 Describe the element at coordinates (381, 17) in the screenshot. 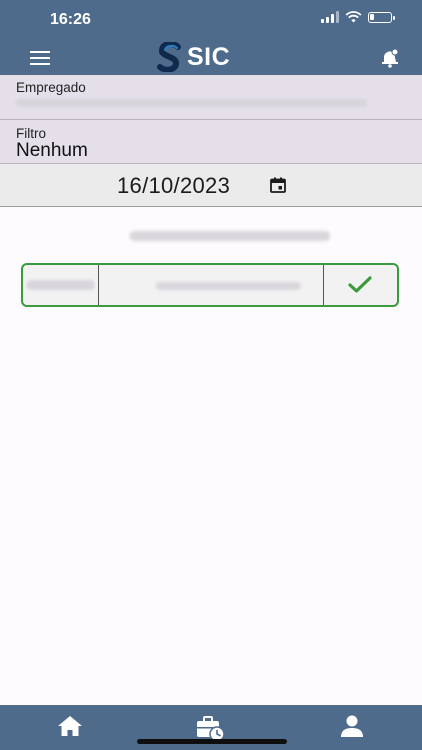

I see `battery-icon` at that location.